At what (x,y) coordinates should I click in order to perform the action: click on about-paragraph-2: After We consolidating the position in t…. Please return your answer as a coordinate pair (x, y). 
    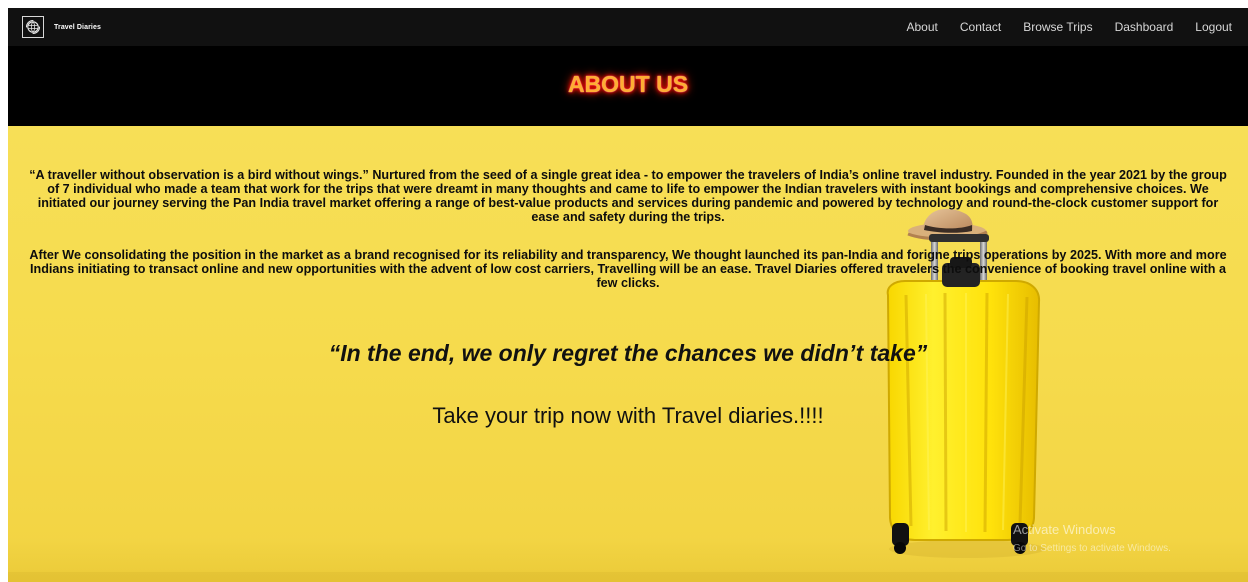
    Looking at the image, I should click on (628, 269).